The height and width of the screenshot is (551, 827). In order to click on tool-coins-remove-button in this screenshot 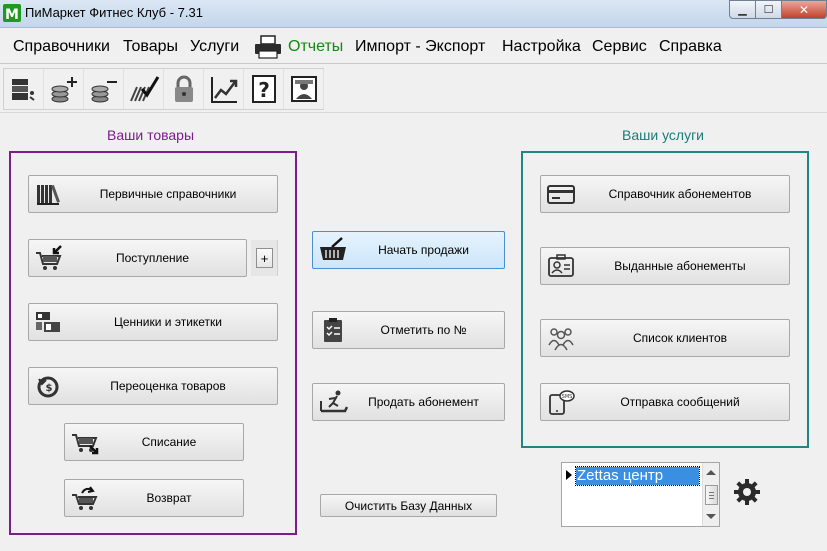, I will do `click(104, 89)`.